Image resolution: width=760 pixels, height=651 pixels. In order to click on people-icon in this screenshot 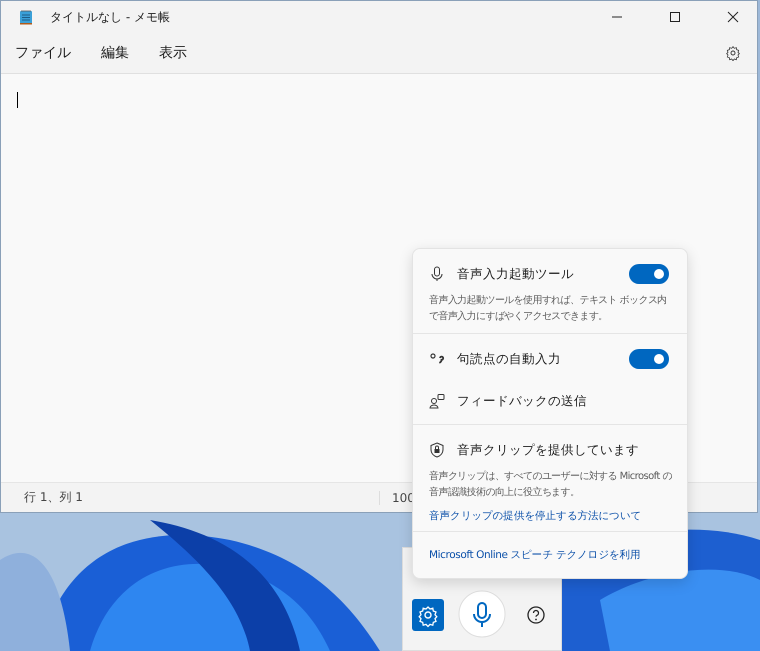, I will do `click(437, 401)`.